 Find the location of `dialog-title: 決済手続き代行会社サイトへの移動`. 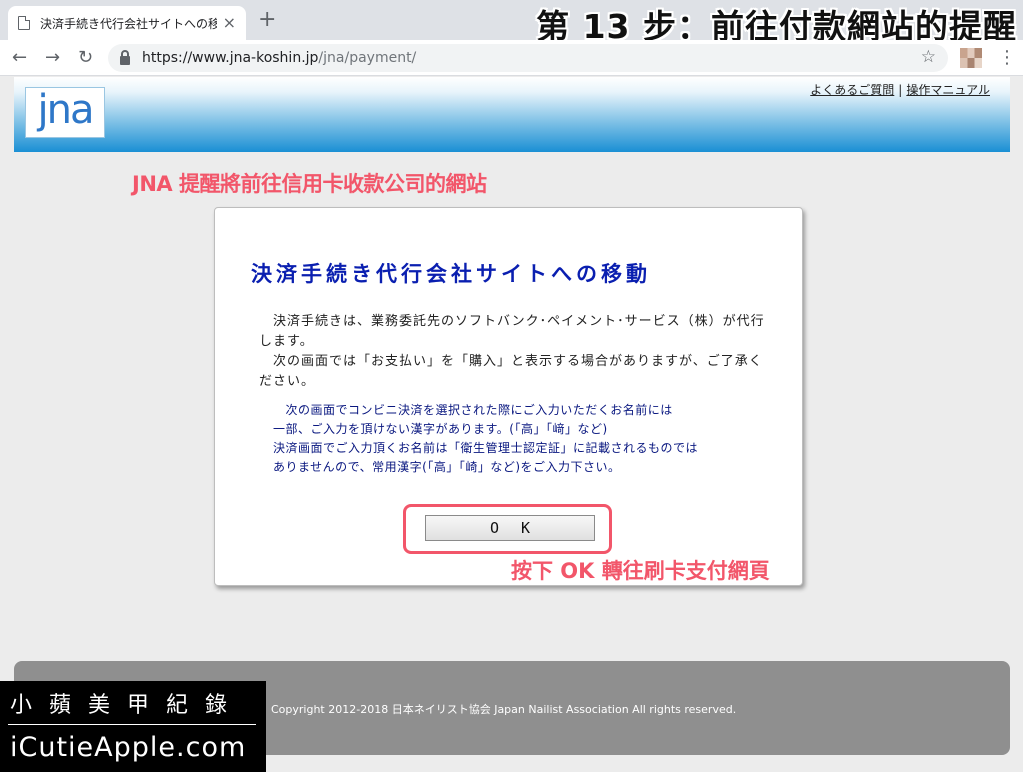

dialog-title: 決済手続き代行会社サイトへの移動 is located at coordinates (451, 274).